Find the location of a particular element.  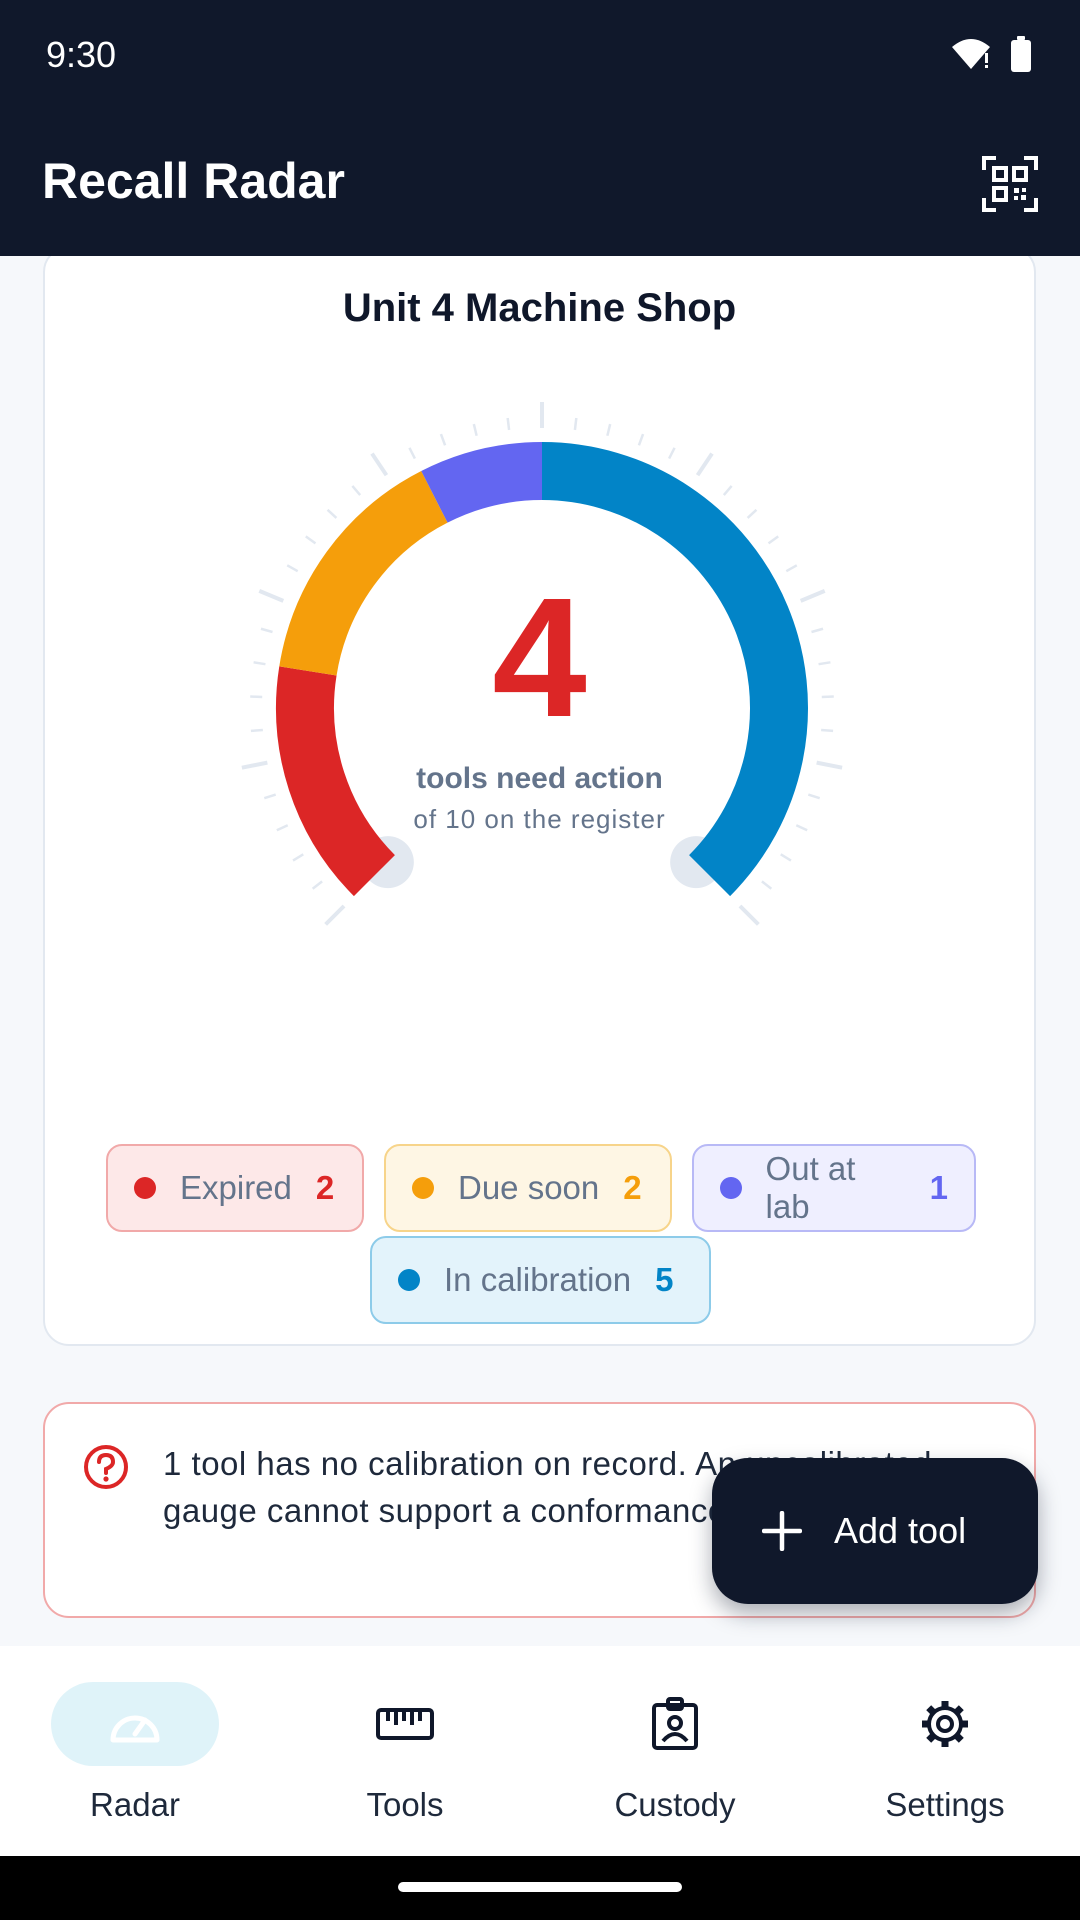

qr-code-icon is located at coordinates (1010, 184).